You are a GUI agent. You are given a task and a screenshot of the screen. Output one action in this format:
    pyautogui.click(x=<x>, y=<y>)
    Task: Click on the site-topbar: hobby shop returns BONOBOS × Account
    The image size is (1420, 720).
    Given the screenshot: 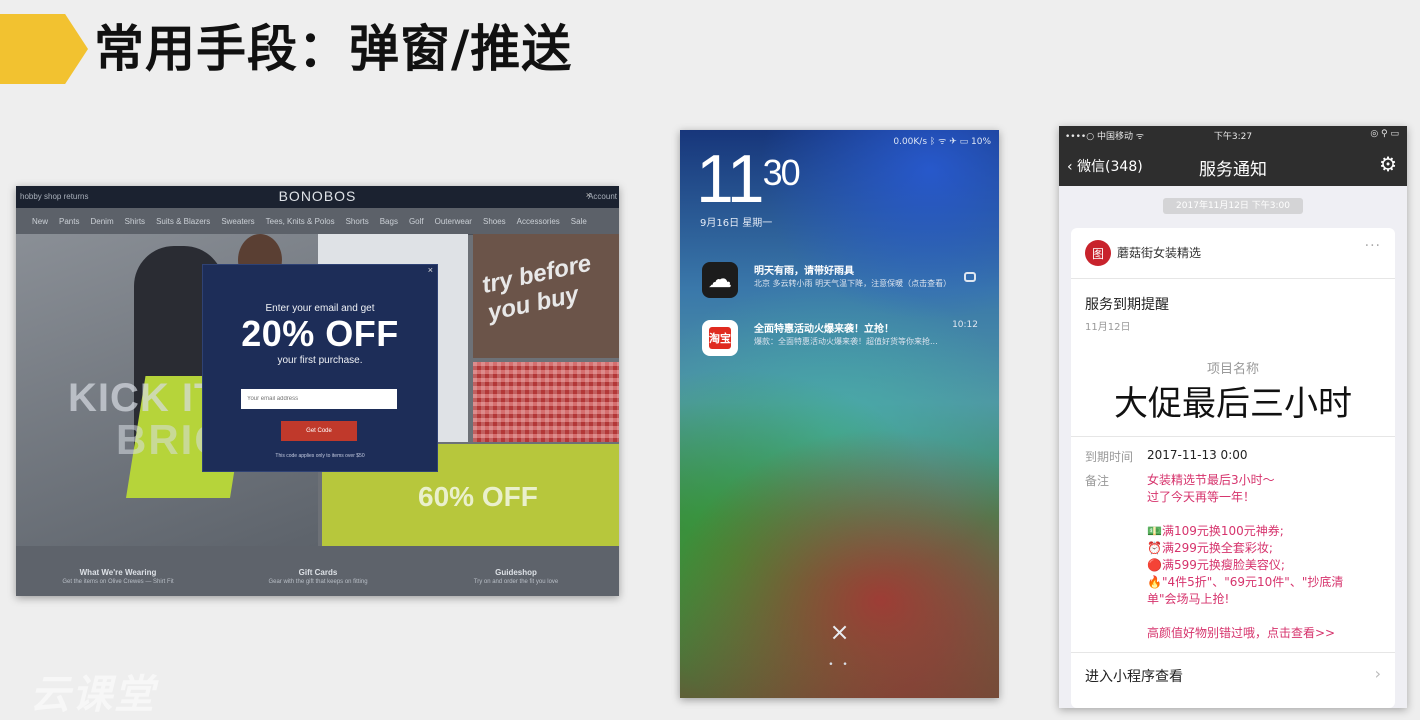 What is the action you would take?
    pyautogui.click(x=317, y=197)
    